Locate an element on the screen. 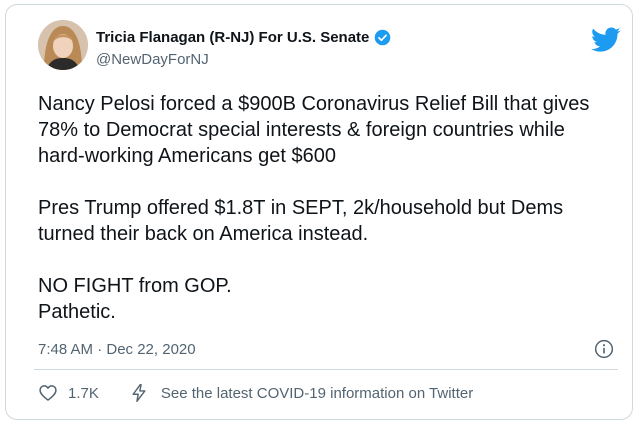 This screenshot has height=426, width=640. user-handle: @NewDayForNJ is located at coordinates (152, 59).